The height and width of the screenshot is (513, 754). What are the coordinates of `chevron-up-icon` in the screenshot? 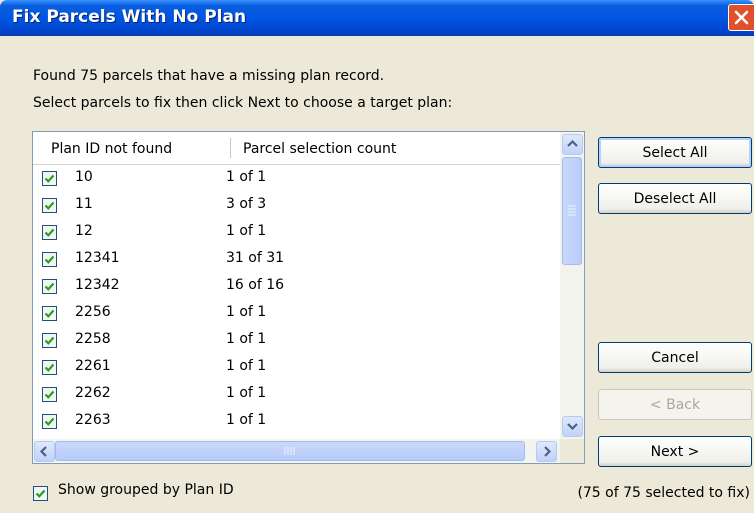 It's located at (572, 143).